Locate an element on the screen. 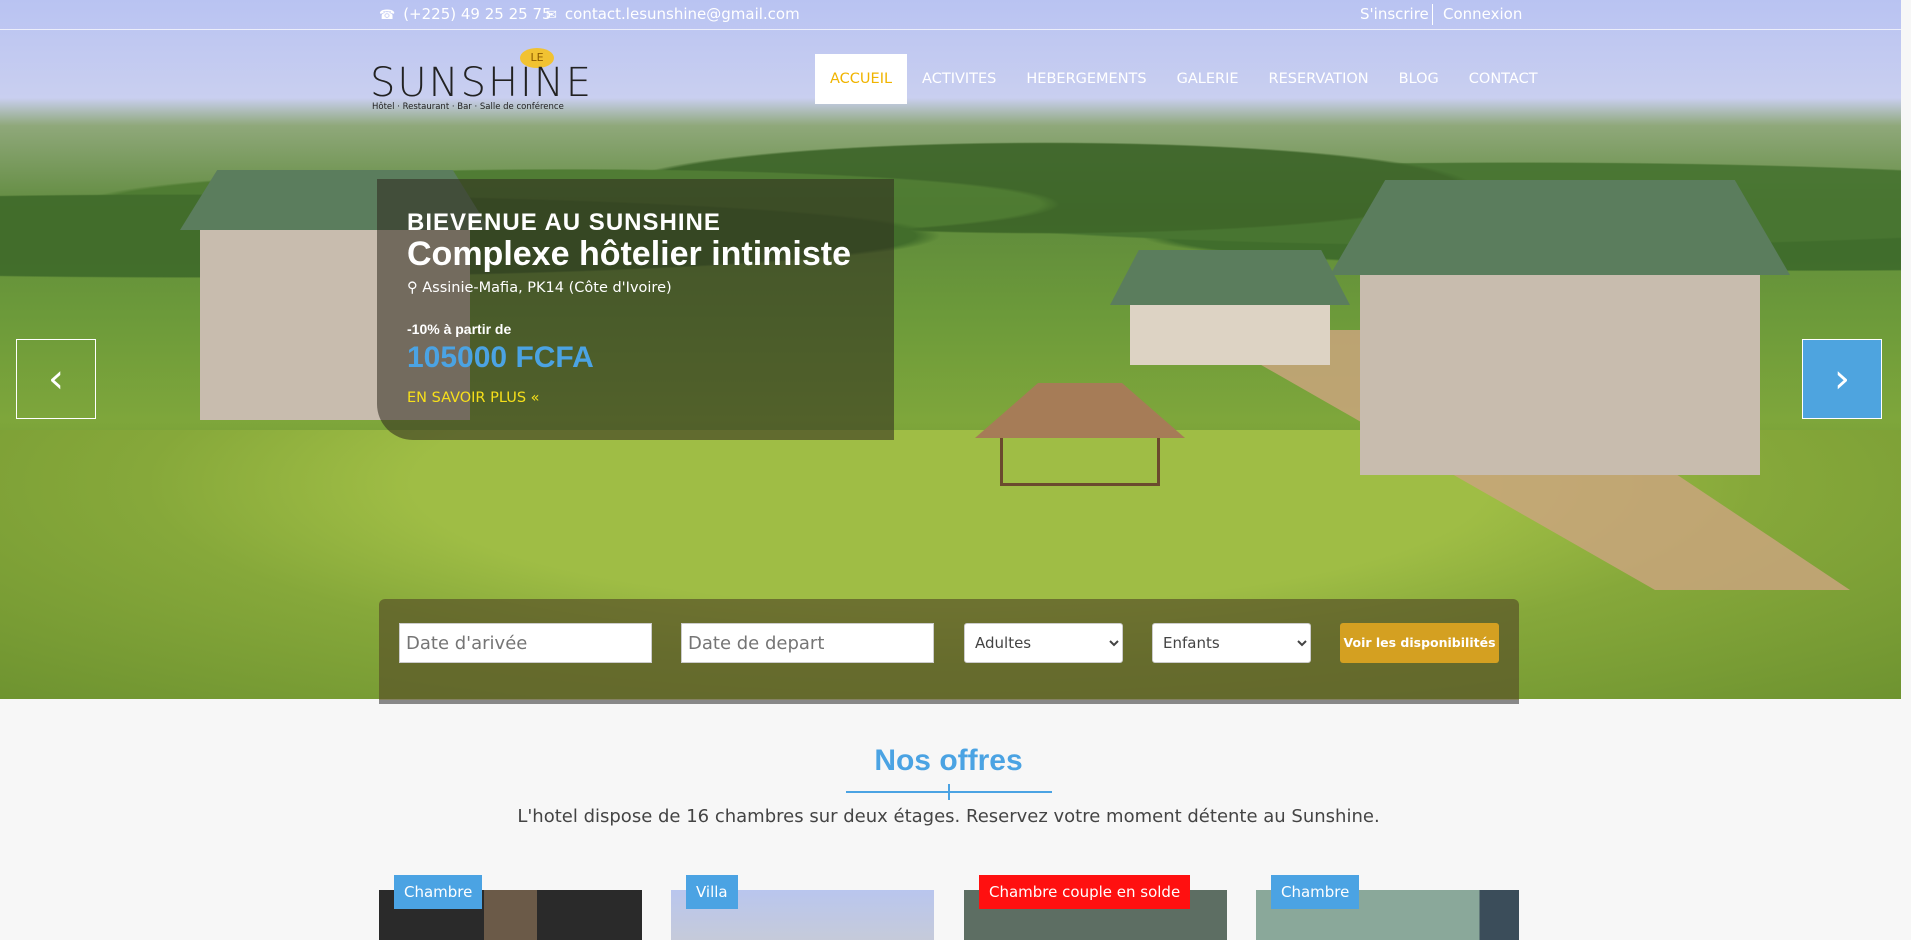  promo-text: -10% à partir de is located at coordinates (459, 329).